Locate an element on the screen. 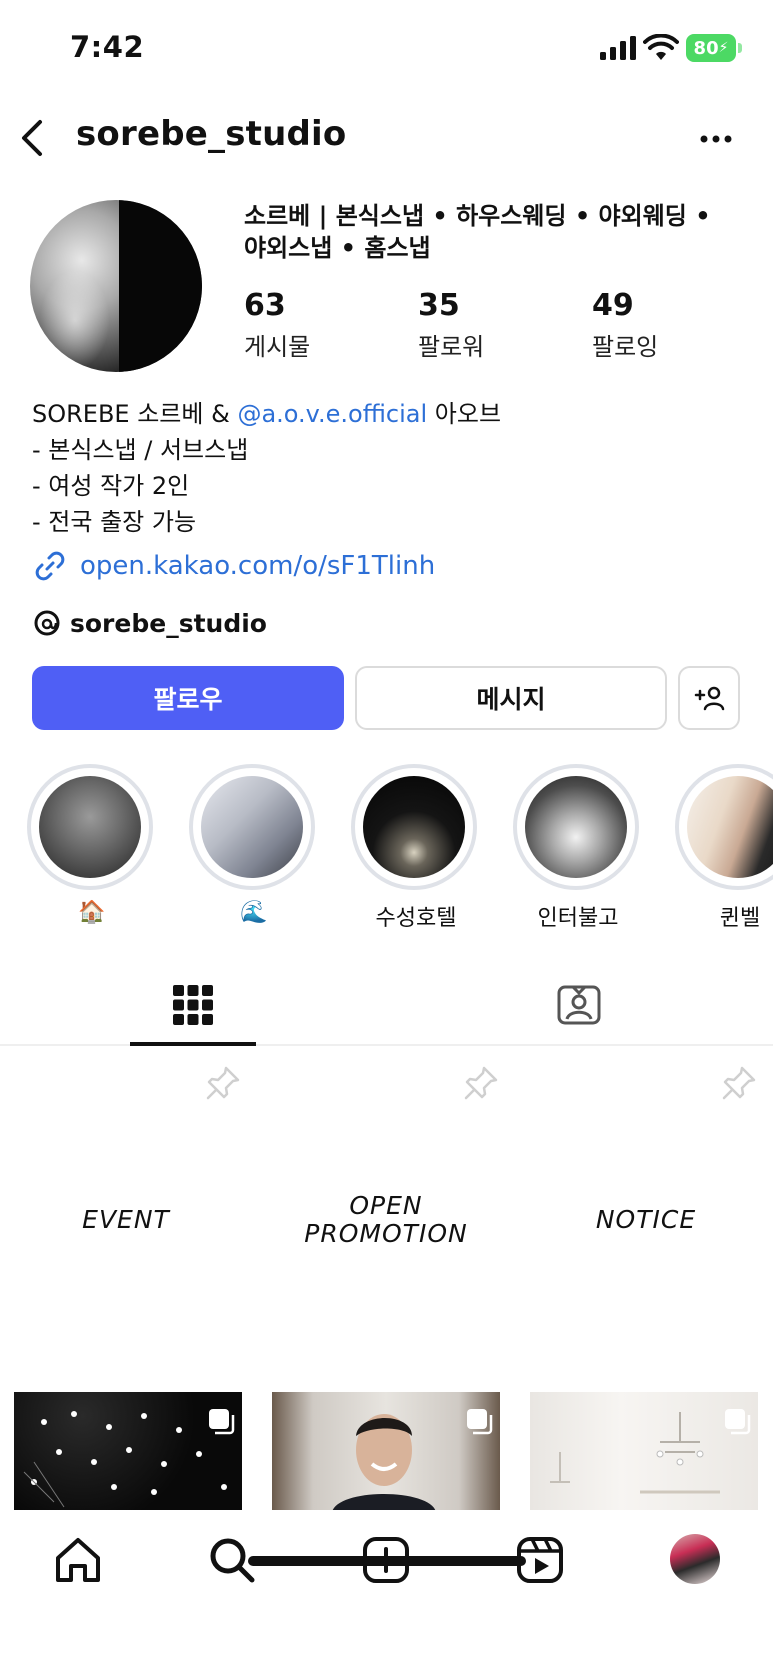 The image size is (773, 1673). following-count: 49 is located at coordinates (613, 305).